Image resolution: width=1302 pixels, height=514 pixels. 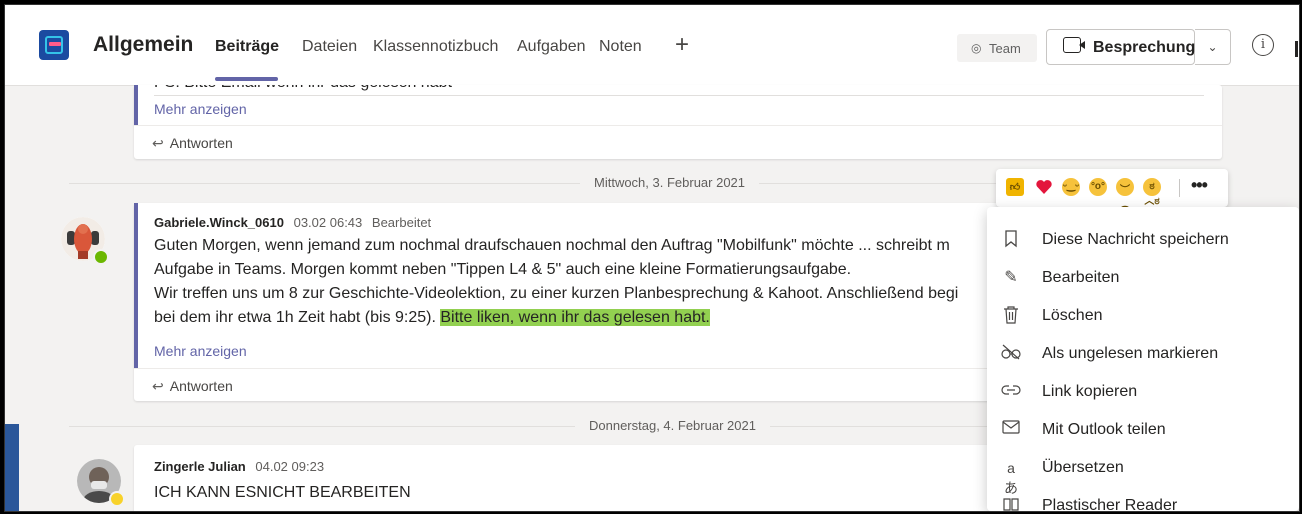 I want to click on tab-klassennotizbuch: Klassennotizbuch, so click(x=435, y=47).